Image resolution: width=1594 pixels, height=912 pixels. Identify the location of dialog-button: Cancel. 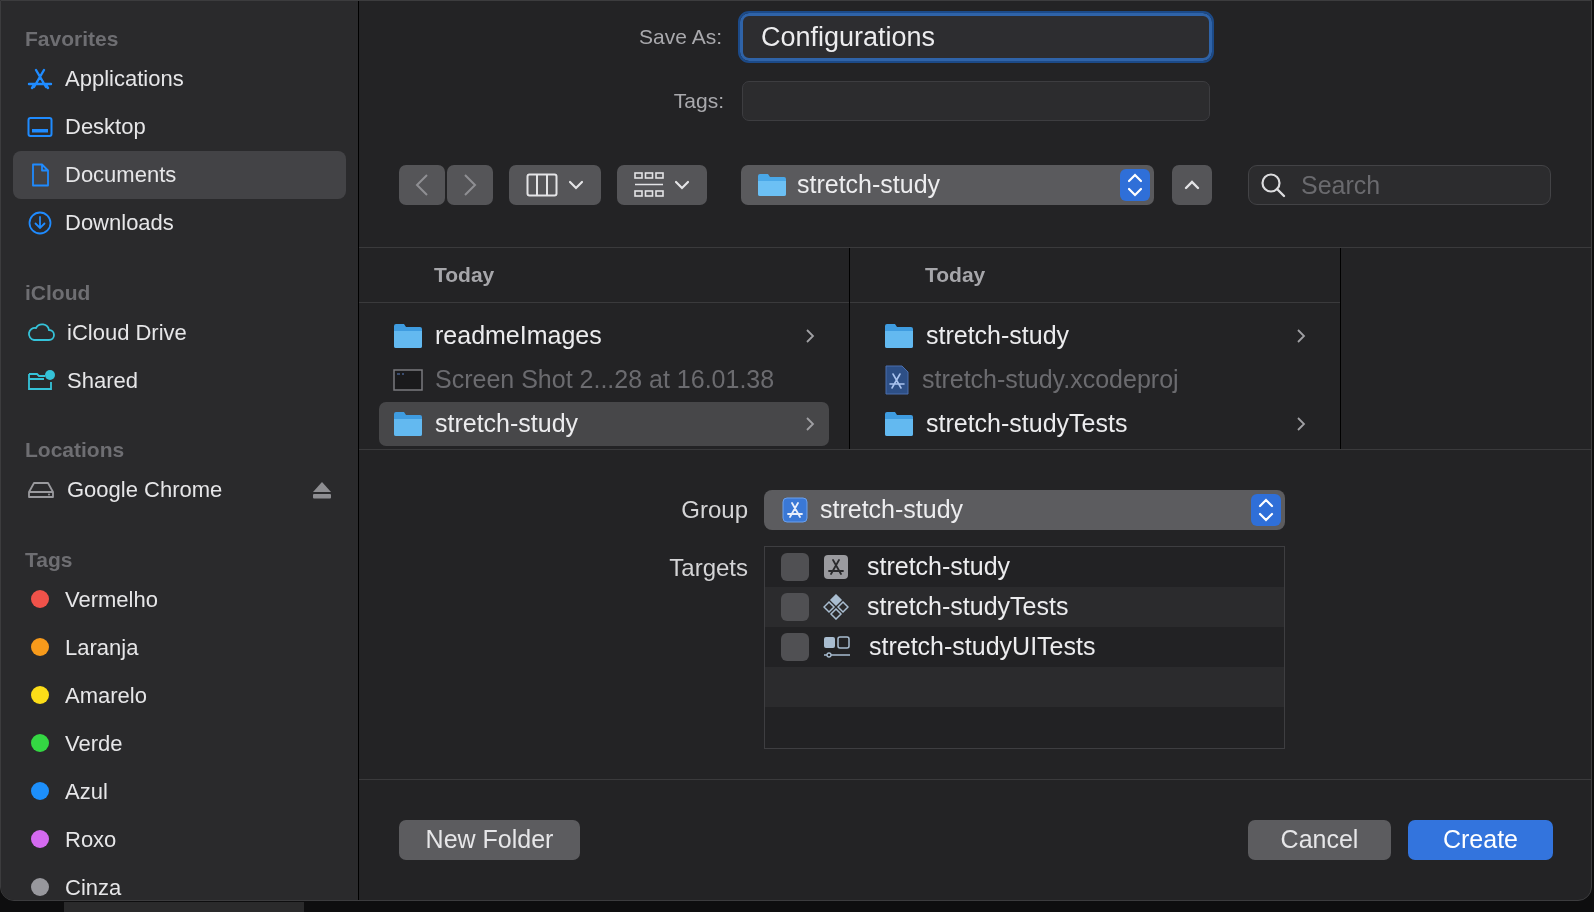
(1319, 840).